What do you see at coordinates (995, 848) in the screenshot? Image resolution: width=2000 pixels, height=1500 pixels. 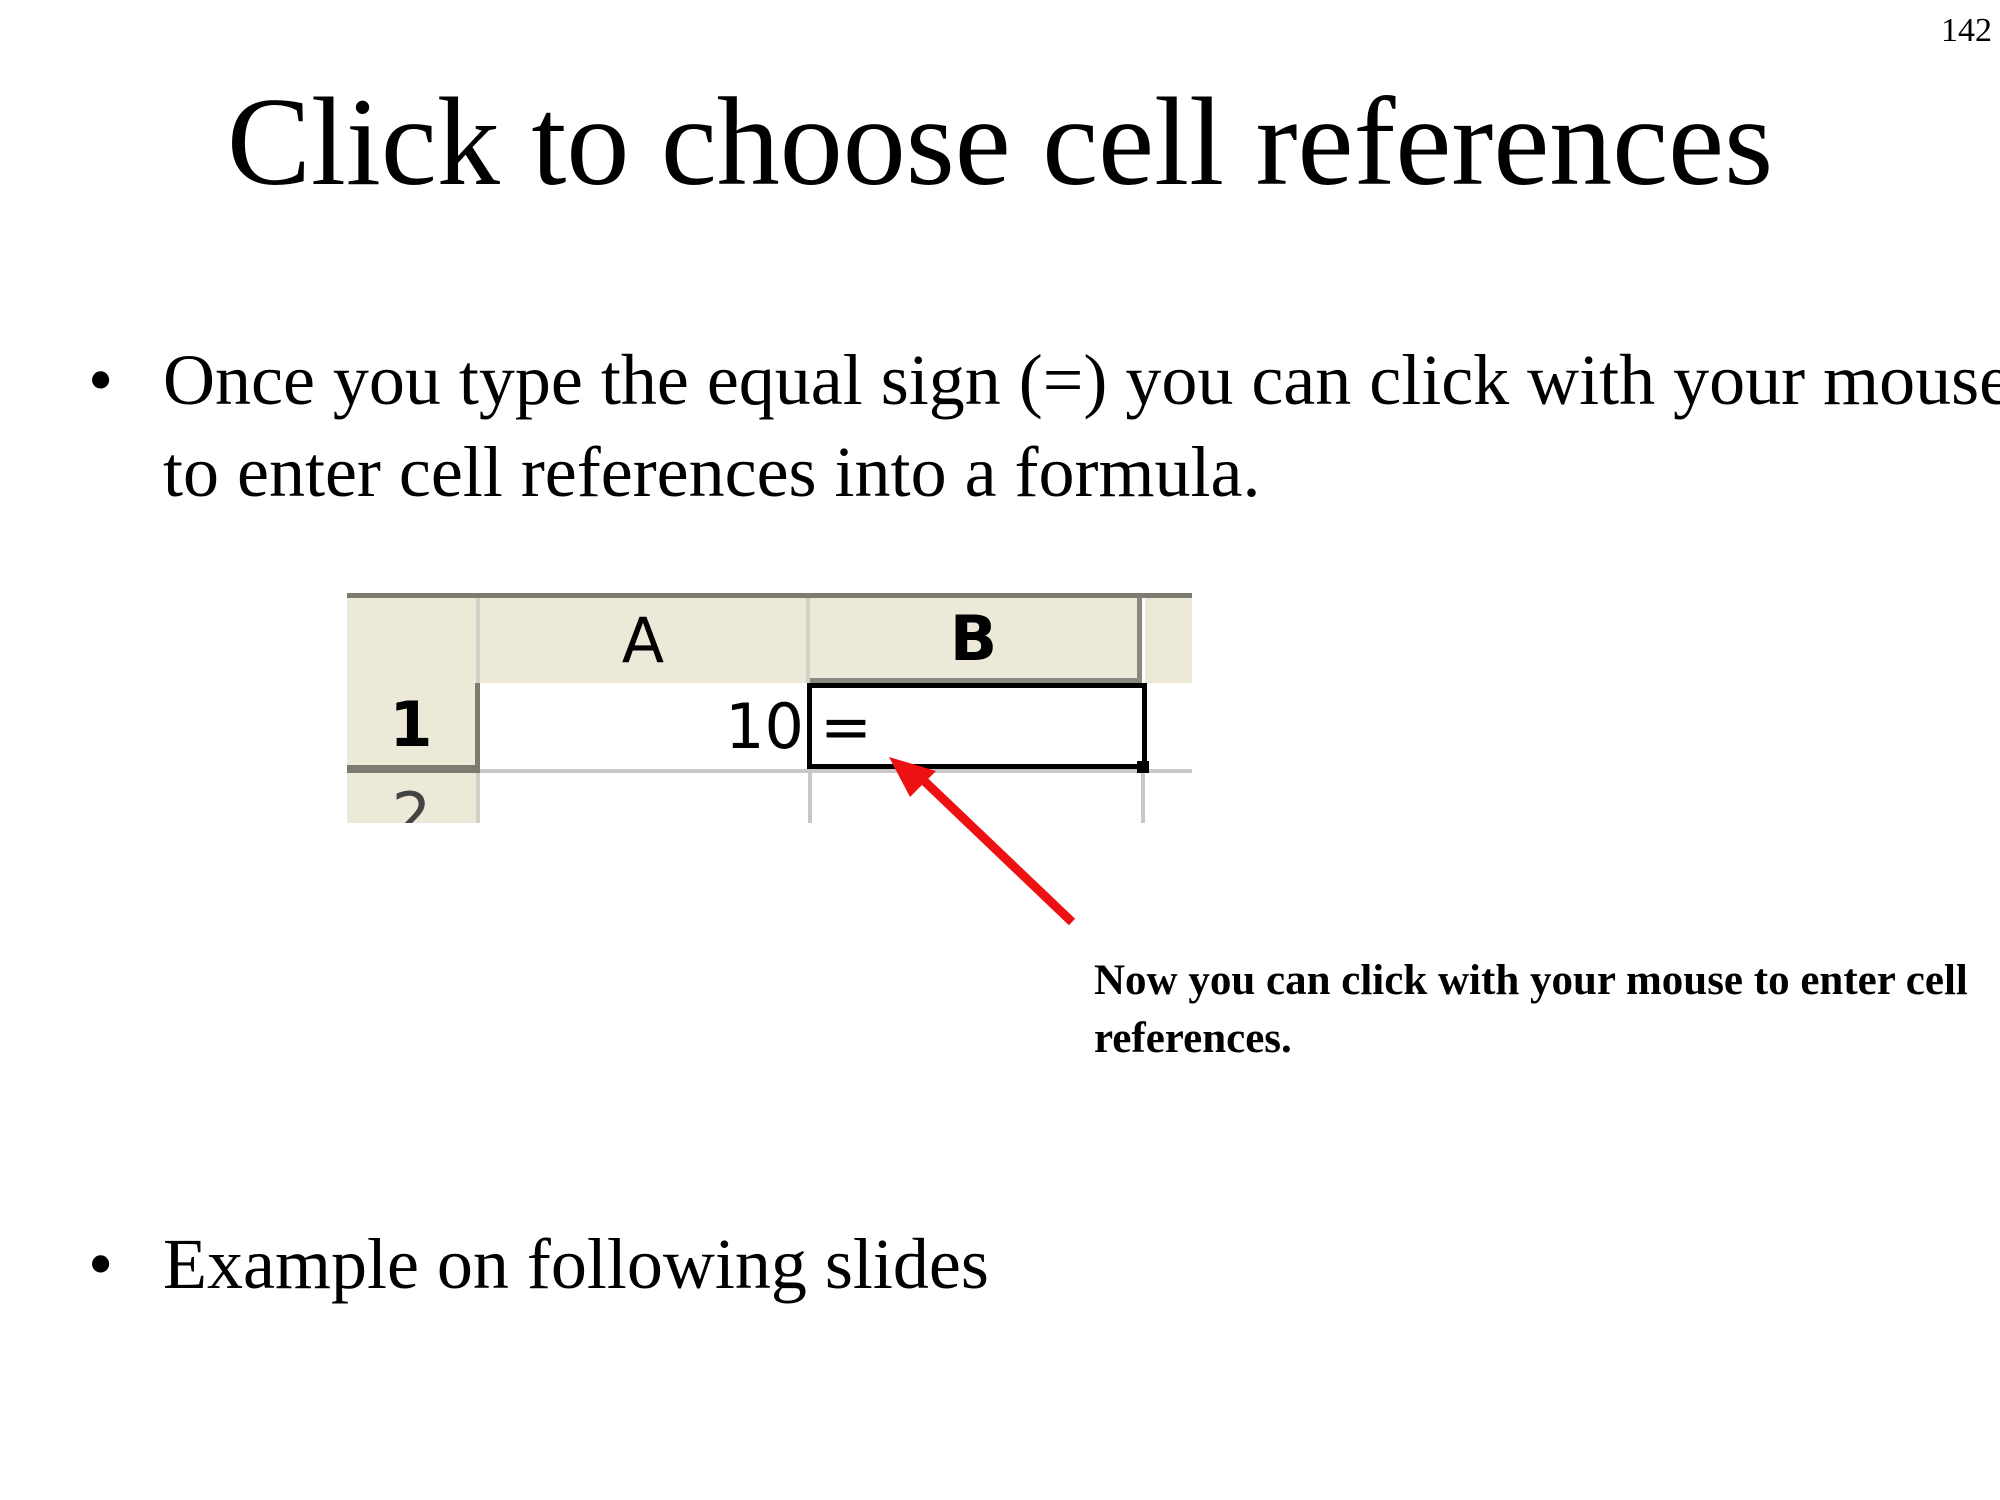 I see `arrow-shaft` at bounding box center [995, 848].